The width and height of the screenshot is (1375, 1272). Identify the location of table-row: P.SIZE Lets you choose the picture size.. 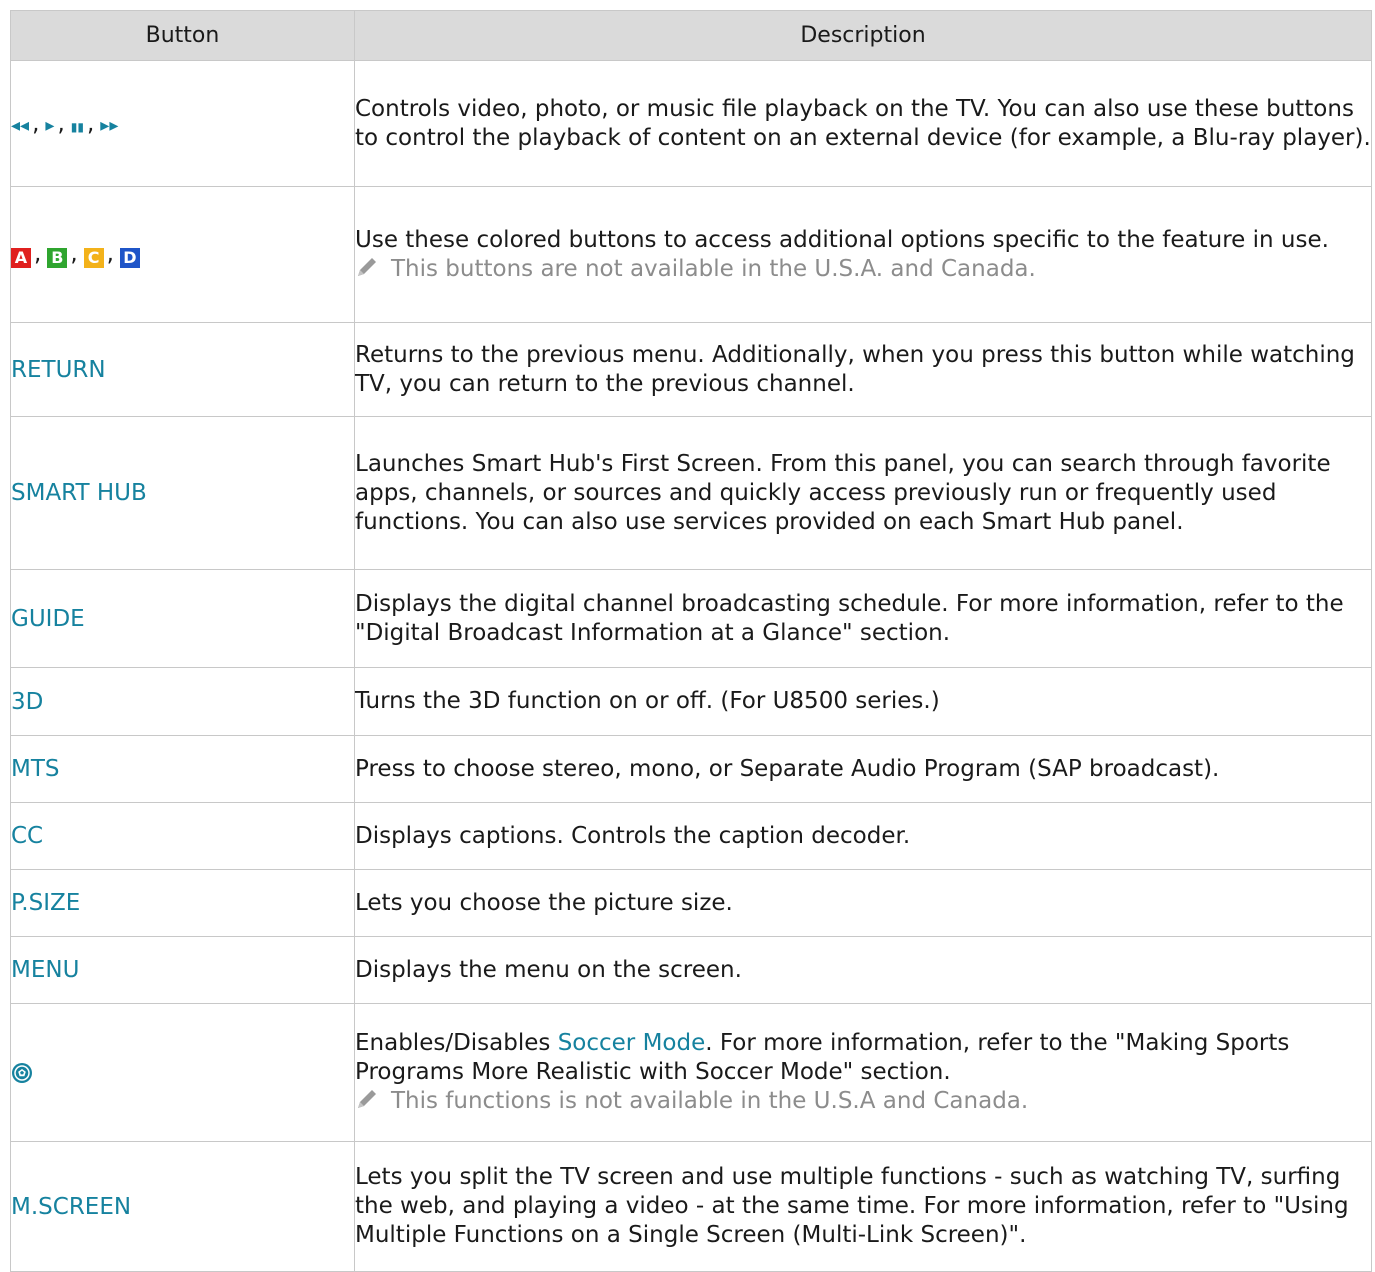
(691, 903).